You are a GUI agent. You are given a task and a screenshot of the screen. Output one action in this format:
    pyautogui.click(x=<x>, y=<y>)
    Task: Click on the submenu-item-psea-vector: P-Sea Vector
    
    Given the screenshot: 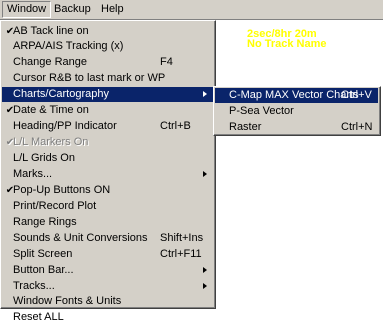 What is the action you would take?
    pyautogui.click(x=296, y=111)
    